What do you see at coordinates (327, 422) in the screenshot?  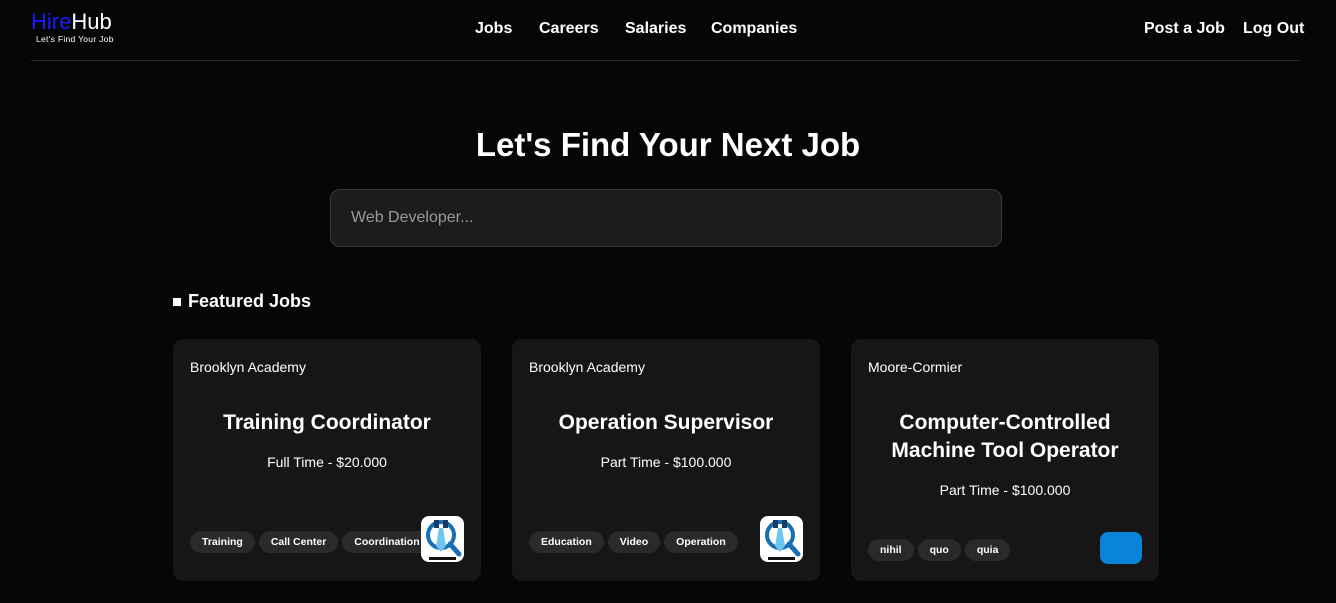 I see `job-title: Training Coordinator` at bounding box center [327, 422].